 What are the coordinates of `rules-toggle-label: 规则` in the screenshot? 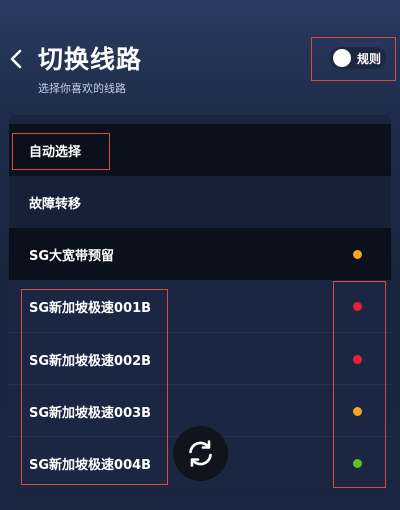 It's located at (369, 59).